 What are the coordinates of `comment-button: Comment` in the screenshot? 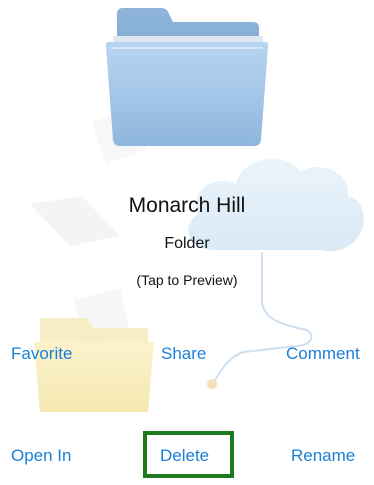 It's located at (323, 354).